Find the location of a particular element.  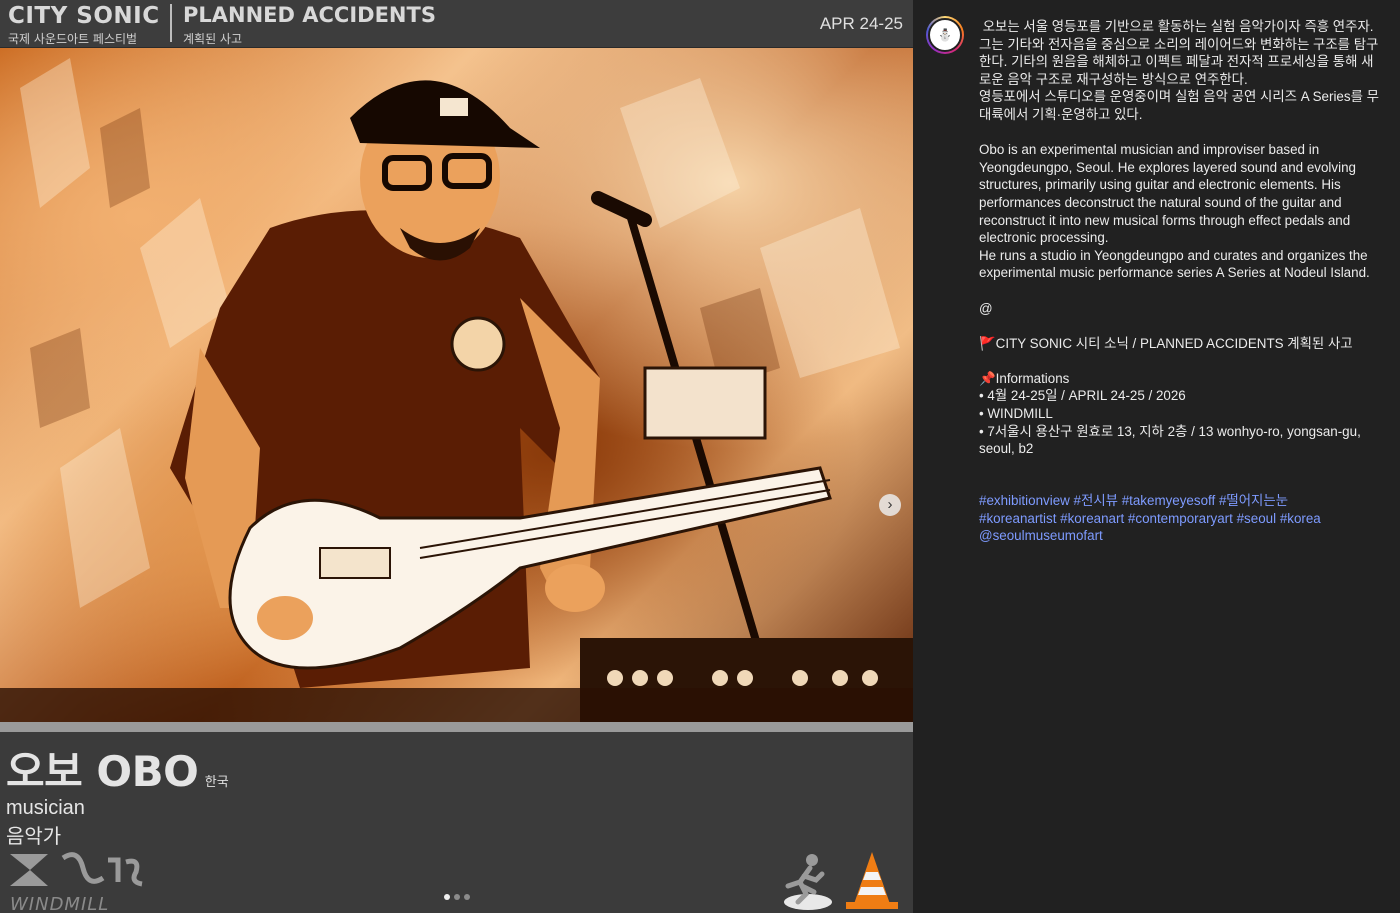

event-subtitle: 계획된 사고 is located at coordinates (213, 39).